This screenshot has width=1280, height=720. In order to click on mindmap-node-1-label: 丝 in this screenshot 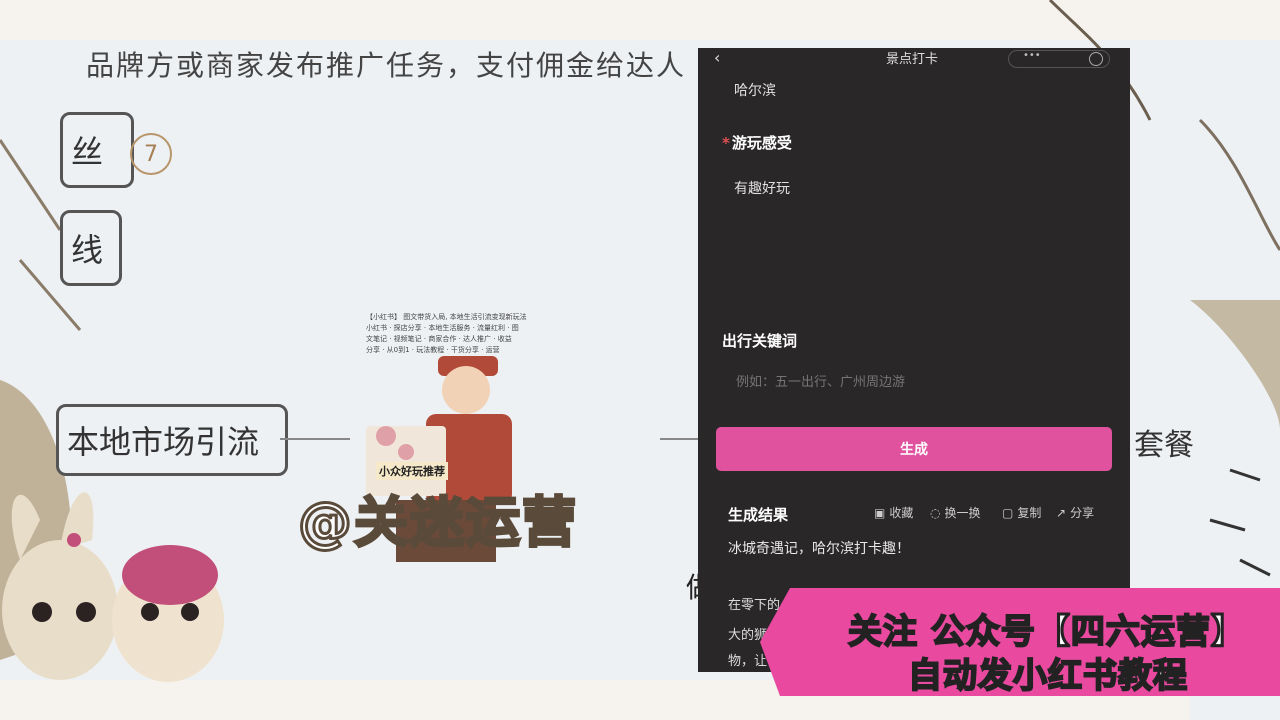, I will do `click(87, 152)`.